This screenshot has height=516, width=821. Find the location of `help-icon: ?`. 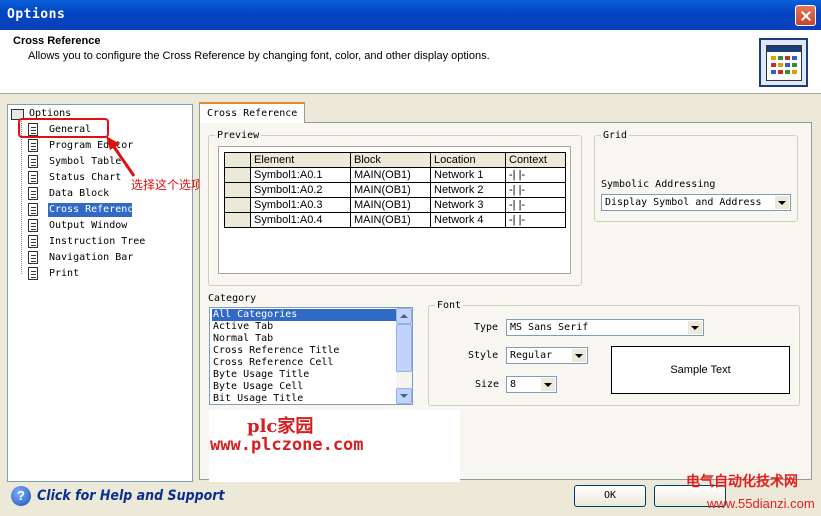

help-icon: ? is located at coordinates (21, 496).